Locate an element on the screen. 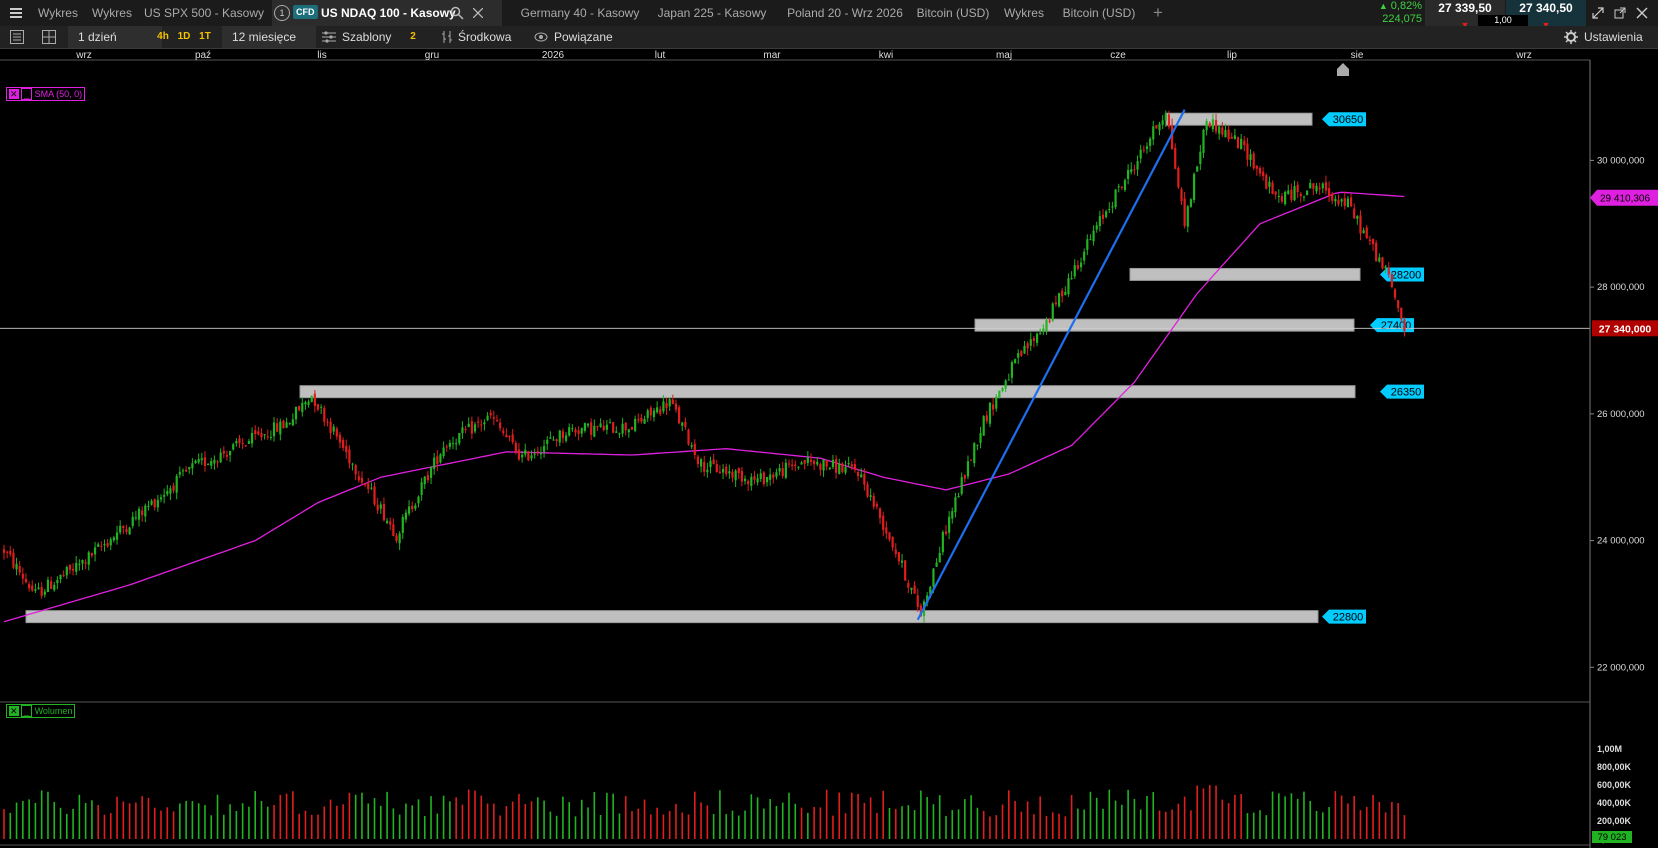 This screenshot has height=848, width=1658. add-tab-button: + is located at coordinates (1158, 13).